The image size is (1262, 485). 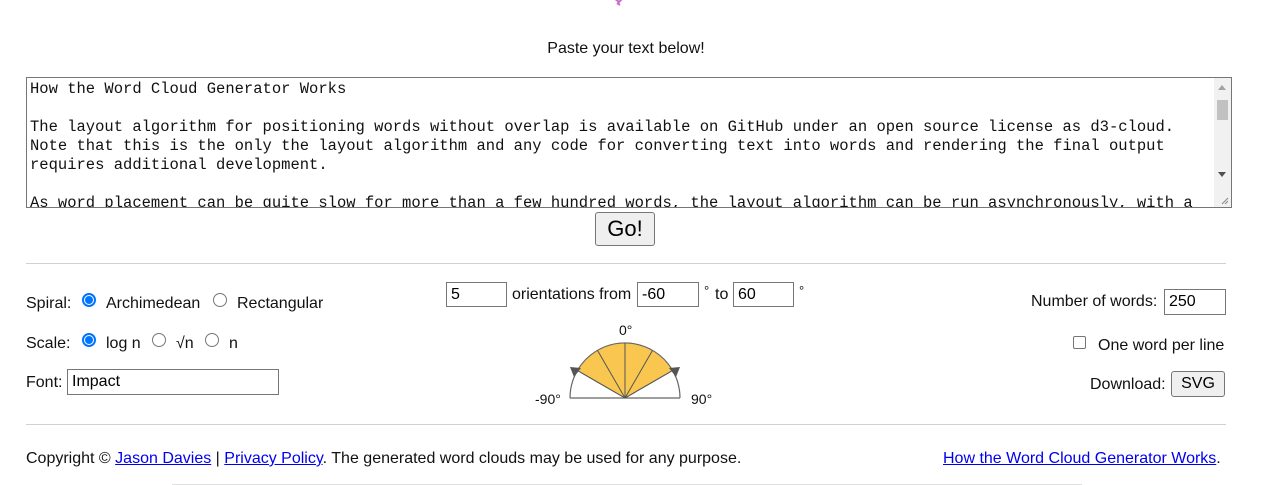 What do you see at coordinates (1094, 301) in the screenshot?
I see `number-of-words-label: Number of words:` at bounding box center [1094, 301].